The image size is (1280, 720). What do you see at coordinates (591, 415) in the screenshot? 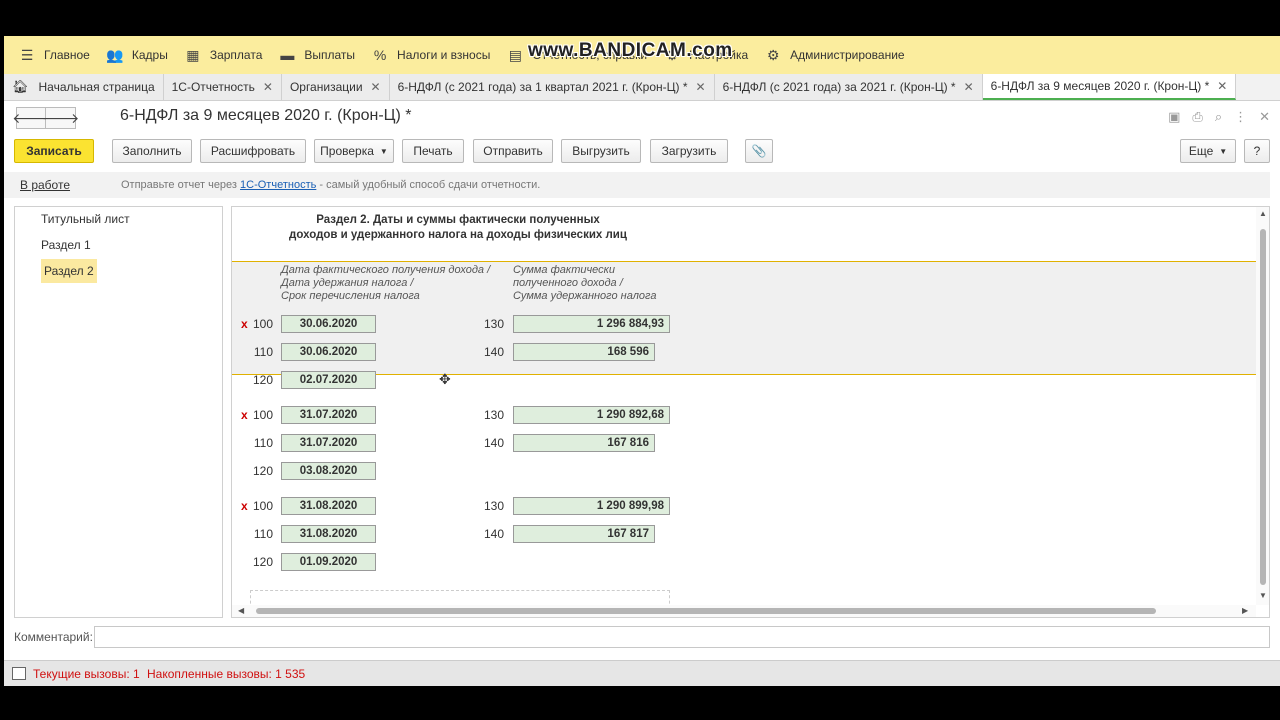
I see `income-amount-field: 1 290 892,68` at bounding box center [591, 415].